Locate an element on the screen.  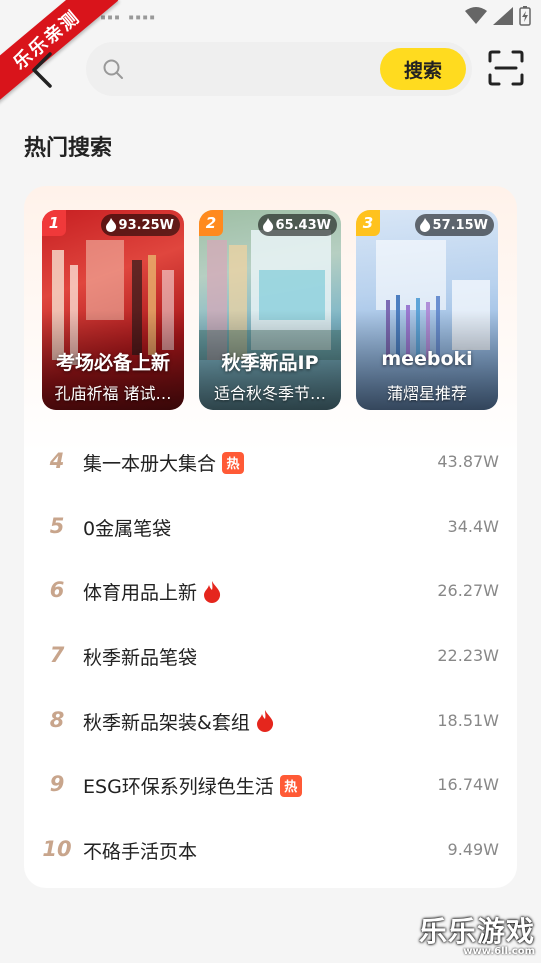
list-item: 10 不硌手活页本 9.49W is located at coordinates (270, 849).